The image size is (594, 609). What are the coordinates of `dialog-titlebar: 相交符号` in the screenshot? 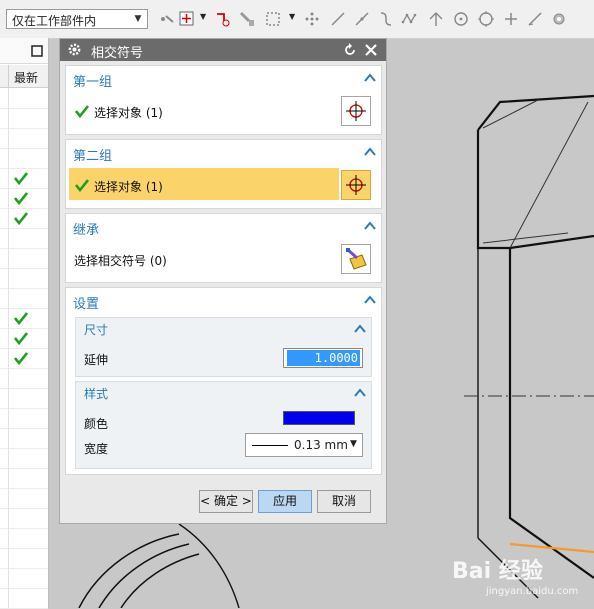 It's located at (223, 50).